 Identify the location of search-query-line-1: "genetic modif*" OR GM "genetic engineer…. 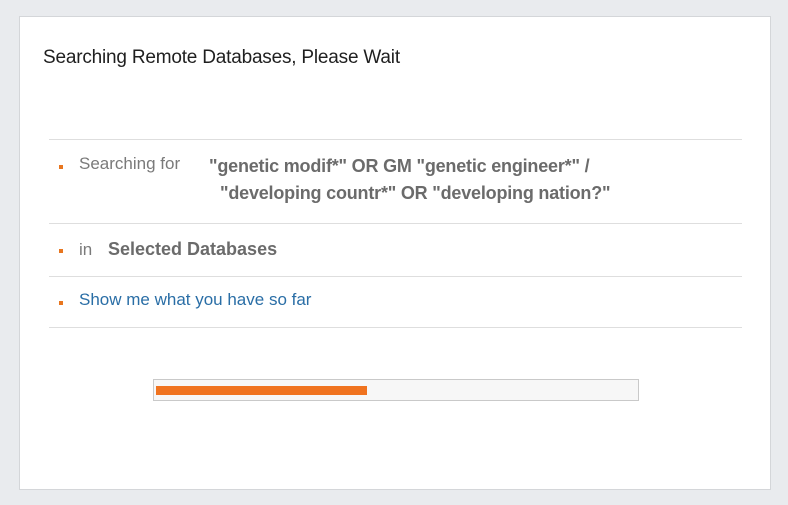
(399, 166).